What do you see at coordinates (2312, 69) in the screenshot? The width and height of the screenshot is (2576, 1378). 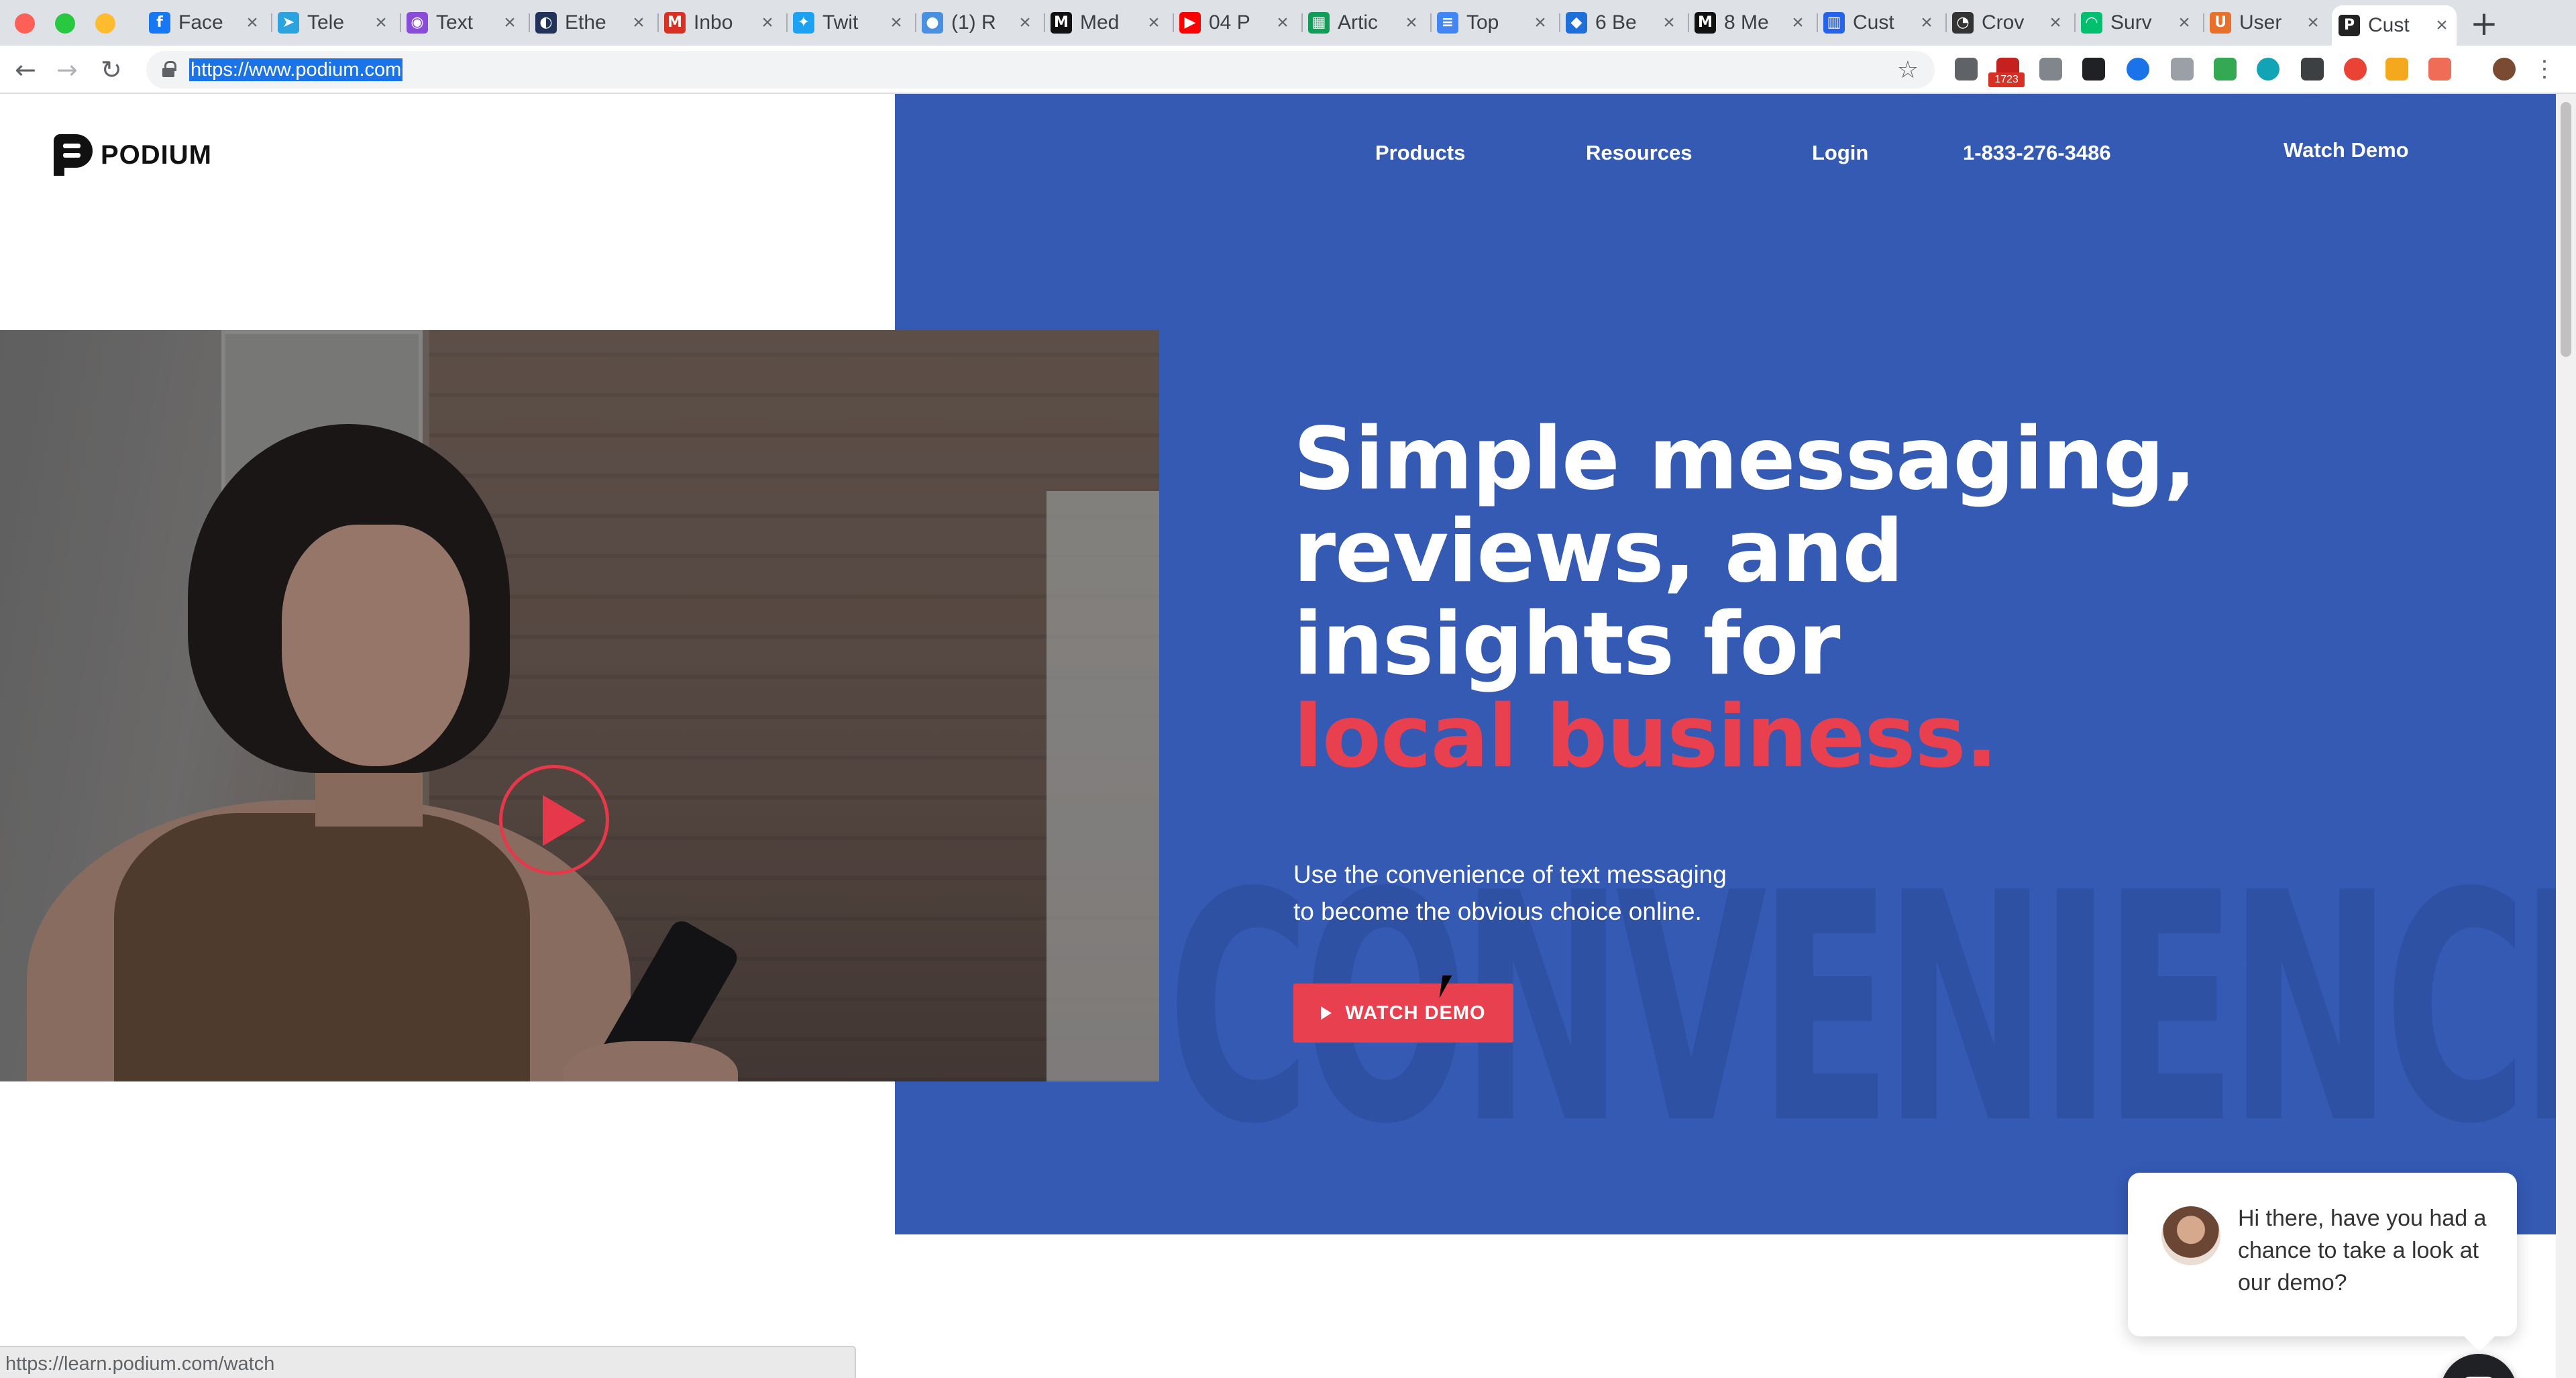 I see `extension-dark-icon` at bounding box center [2312, 69].